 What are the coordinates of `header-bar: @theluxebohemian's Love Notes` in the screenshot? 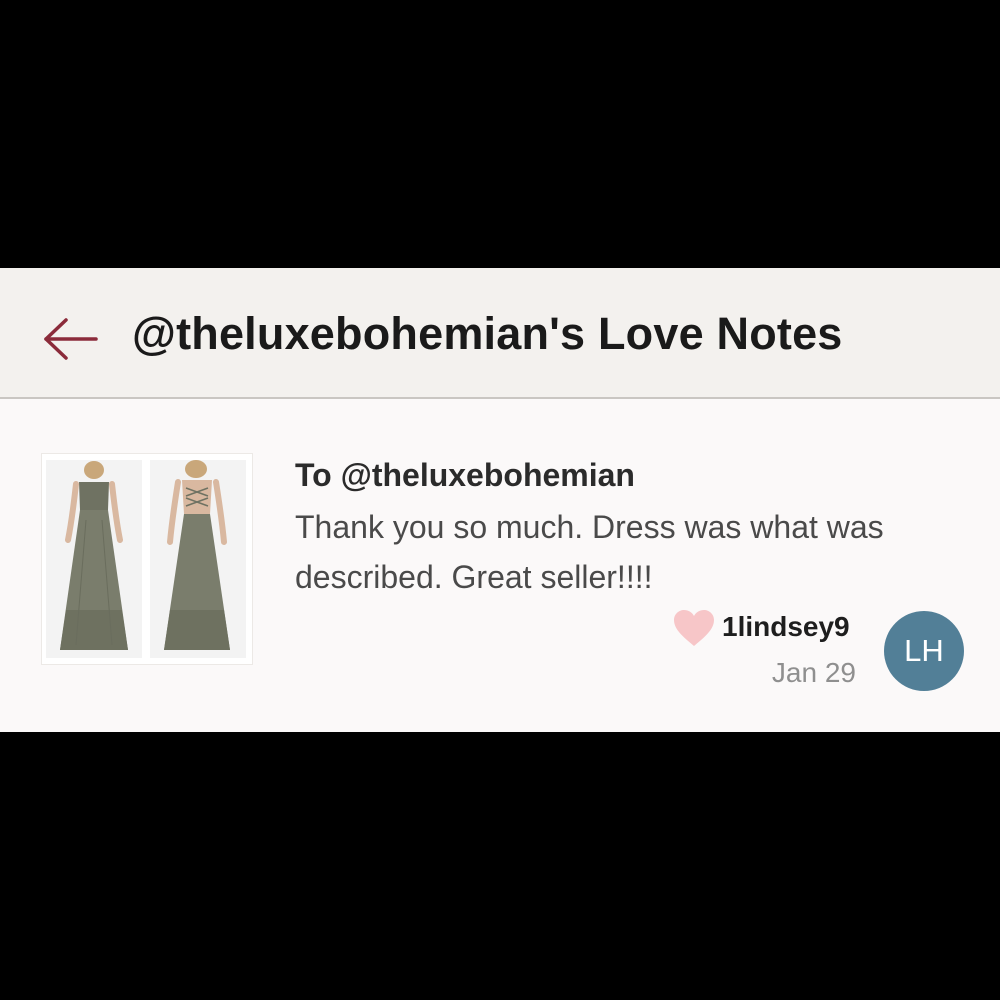 It's located at (500, 333).